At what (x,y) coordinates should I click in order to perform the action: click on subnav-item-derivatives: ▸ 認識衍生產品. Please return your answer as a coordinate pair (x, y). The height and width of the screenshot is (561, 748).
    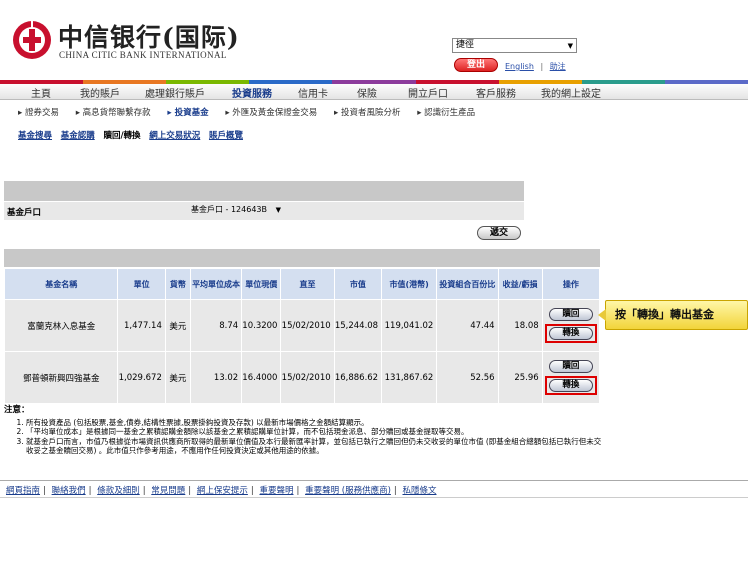
    Looking at the image, I should click on (449, 113).